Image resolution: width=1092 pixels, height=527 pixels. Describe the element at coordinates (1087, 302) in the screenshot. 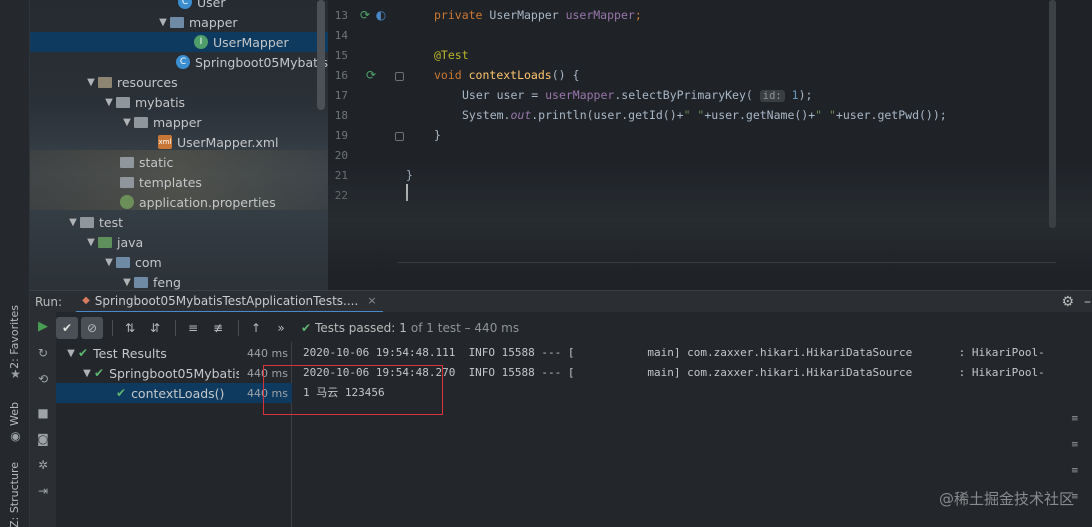

I see `minimize-icon: –` at that location.